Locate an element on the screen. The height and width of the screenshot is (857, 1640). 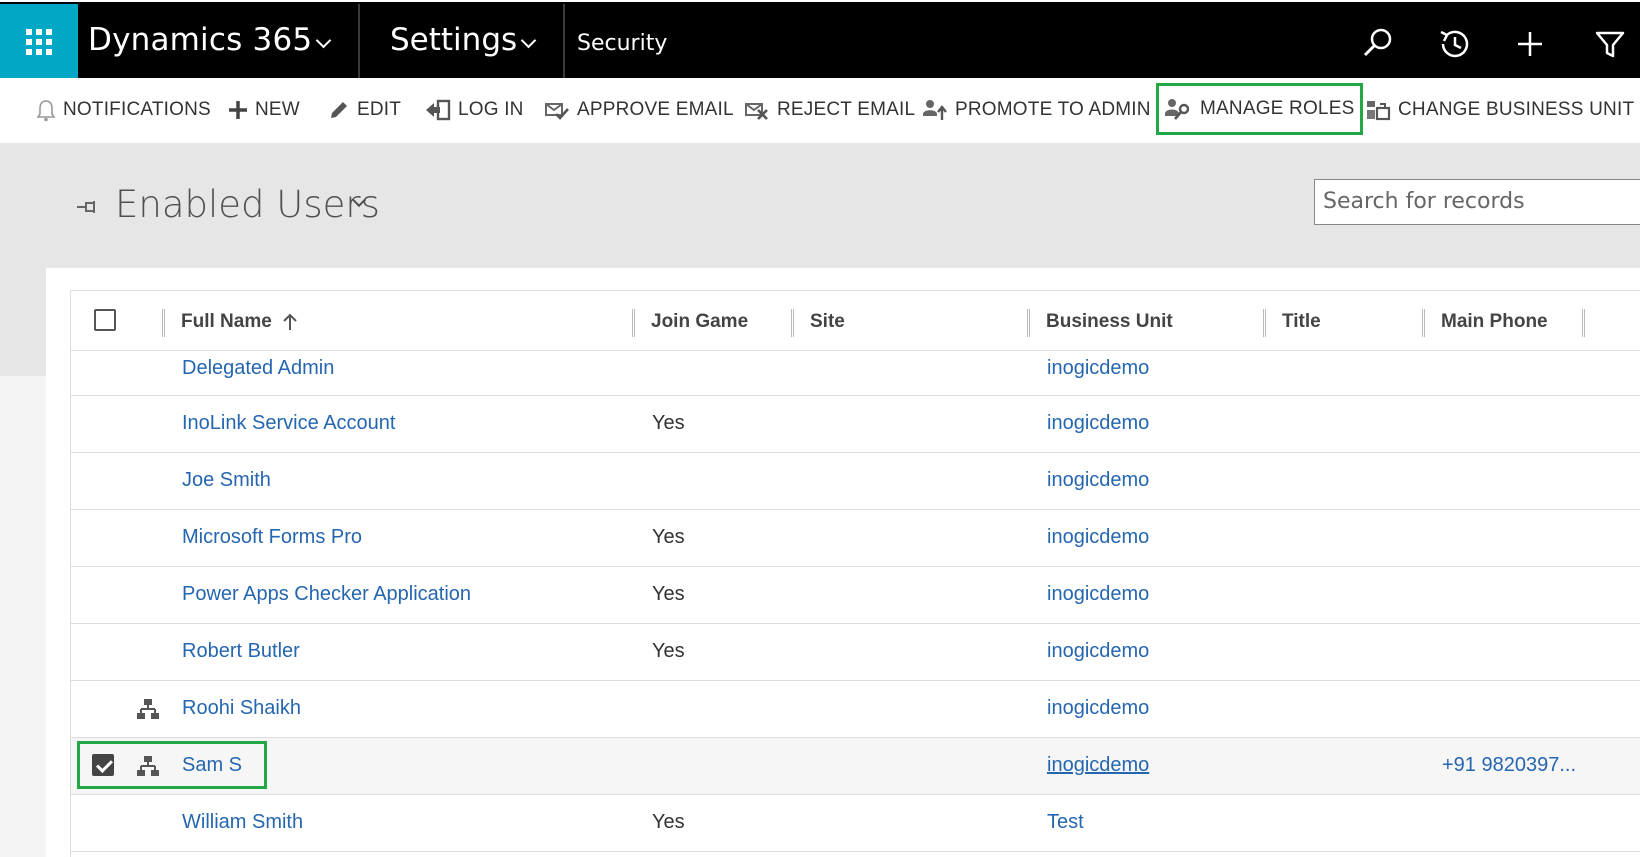
business-unit-link: Test is located at coordinates (1065, 822).